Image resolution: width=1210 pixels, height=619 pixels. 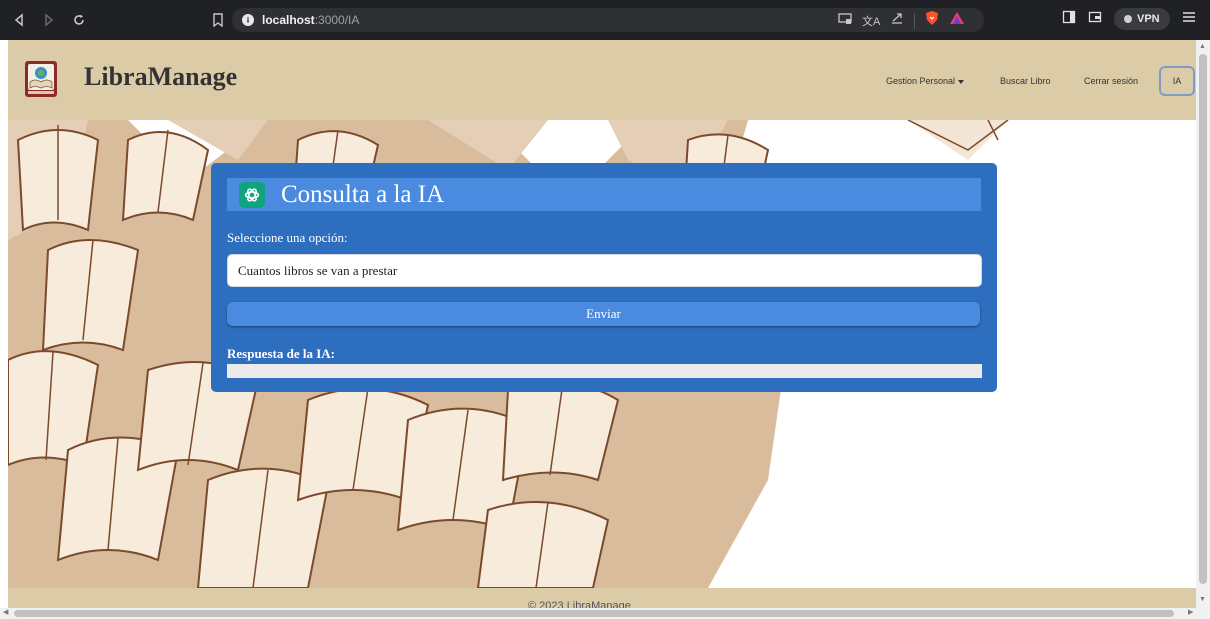 I want to click on scroll-up-icon: ▲, so click(x=1202, y=46).